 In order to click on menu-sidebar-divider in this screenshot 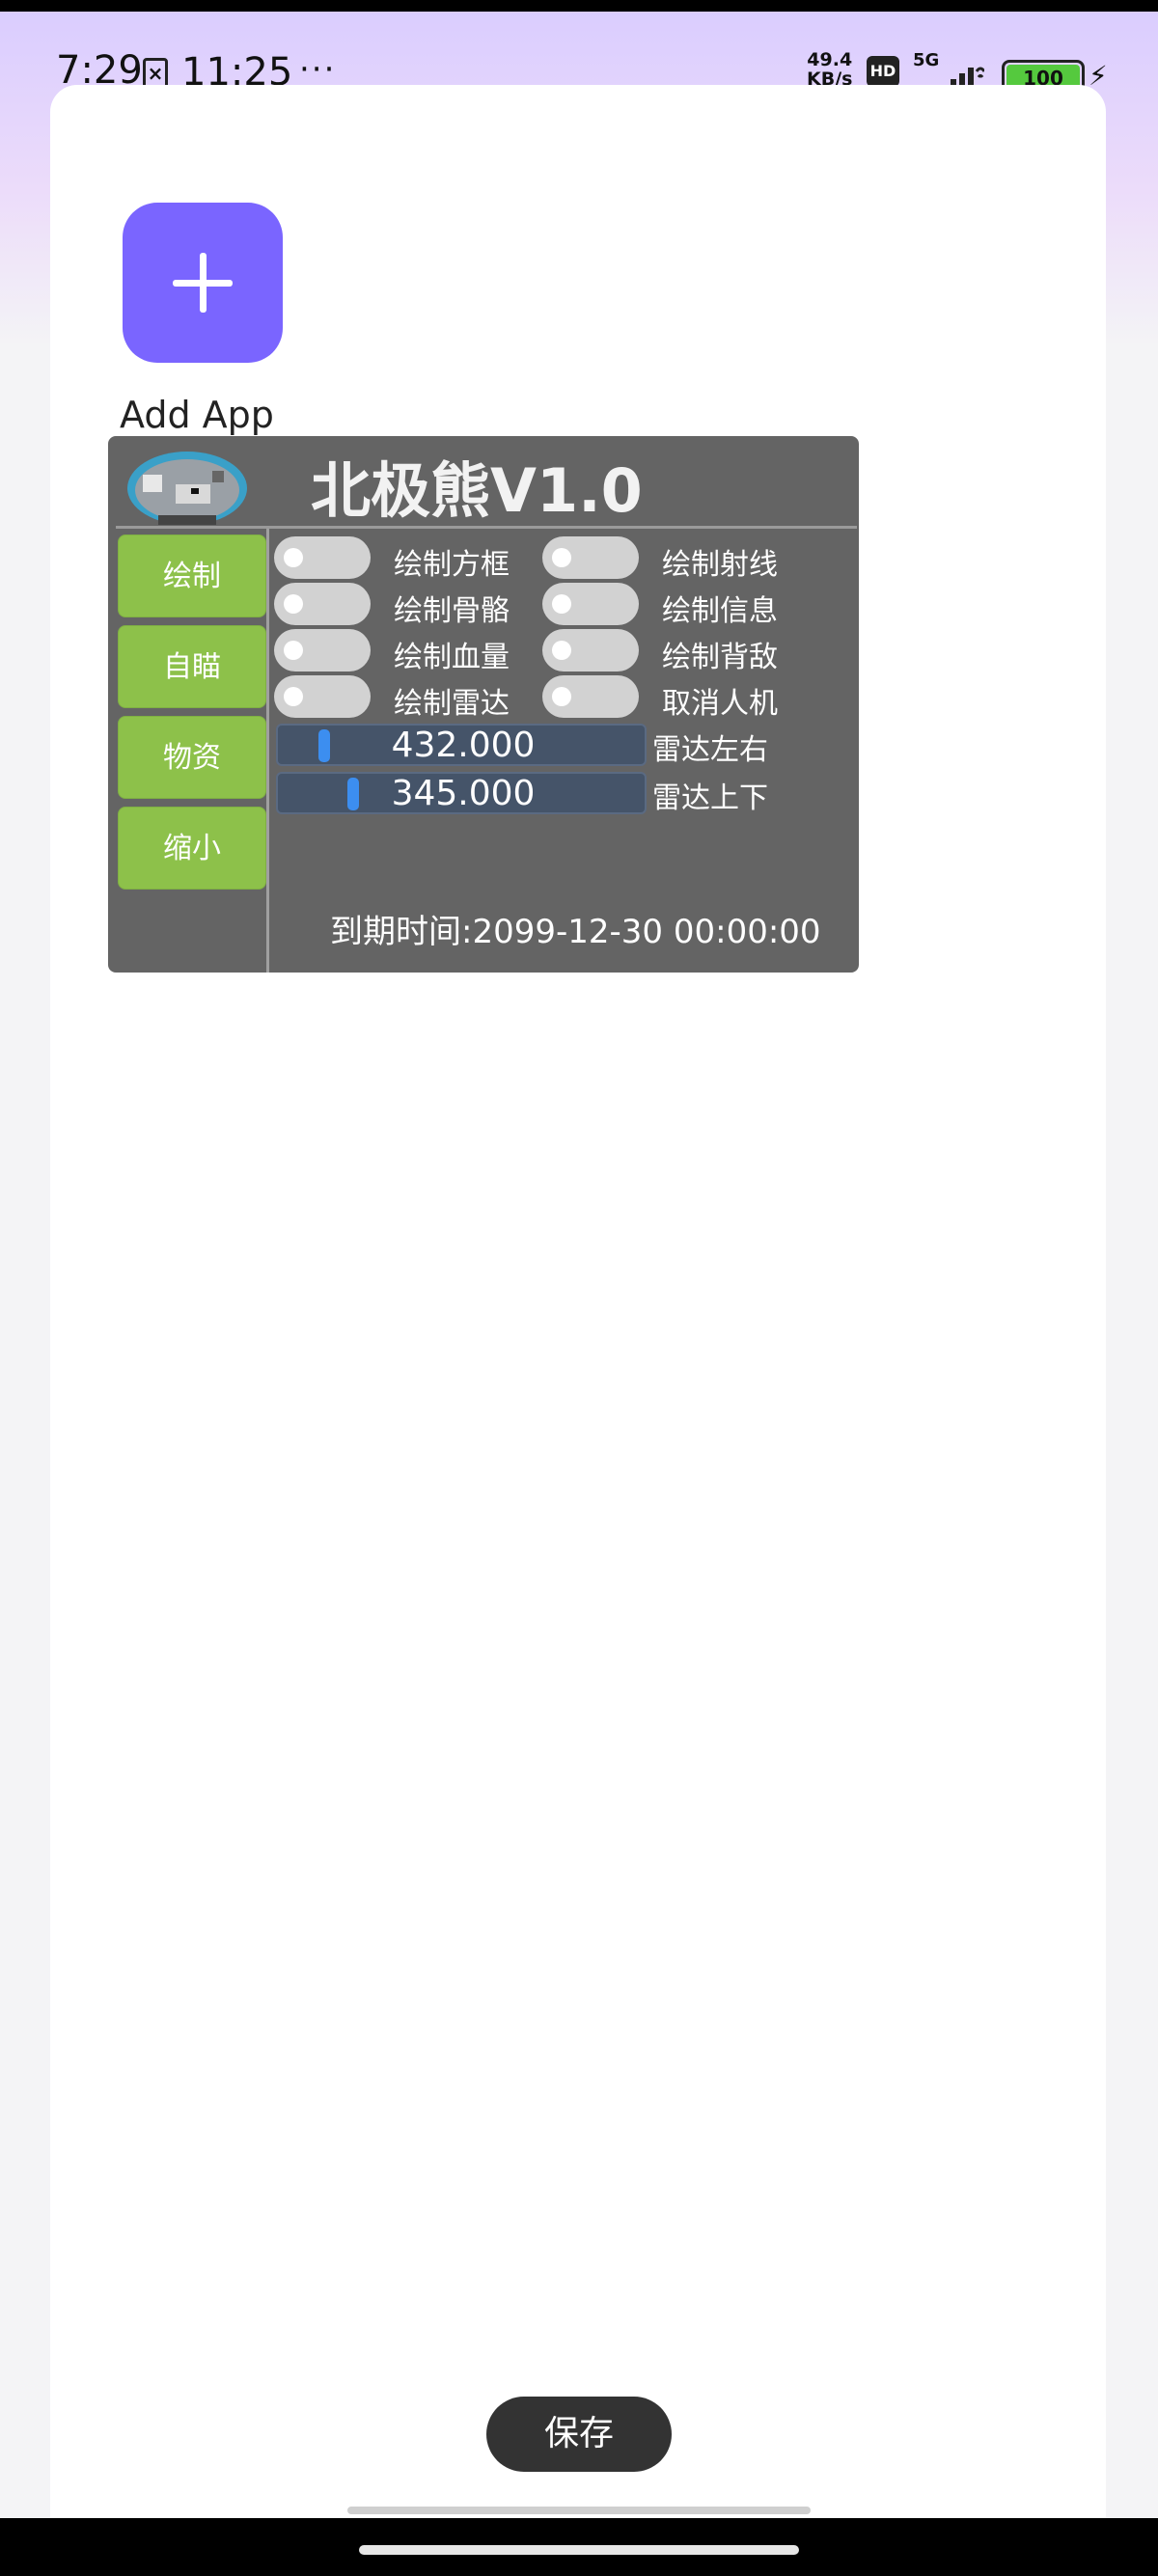, I will do `click(267, 751)`.